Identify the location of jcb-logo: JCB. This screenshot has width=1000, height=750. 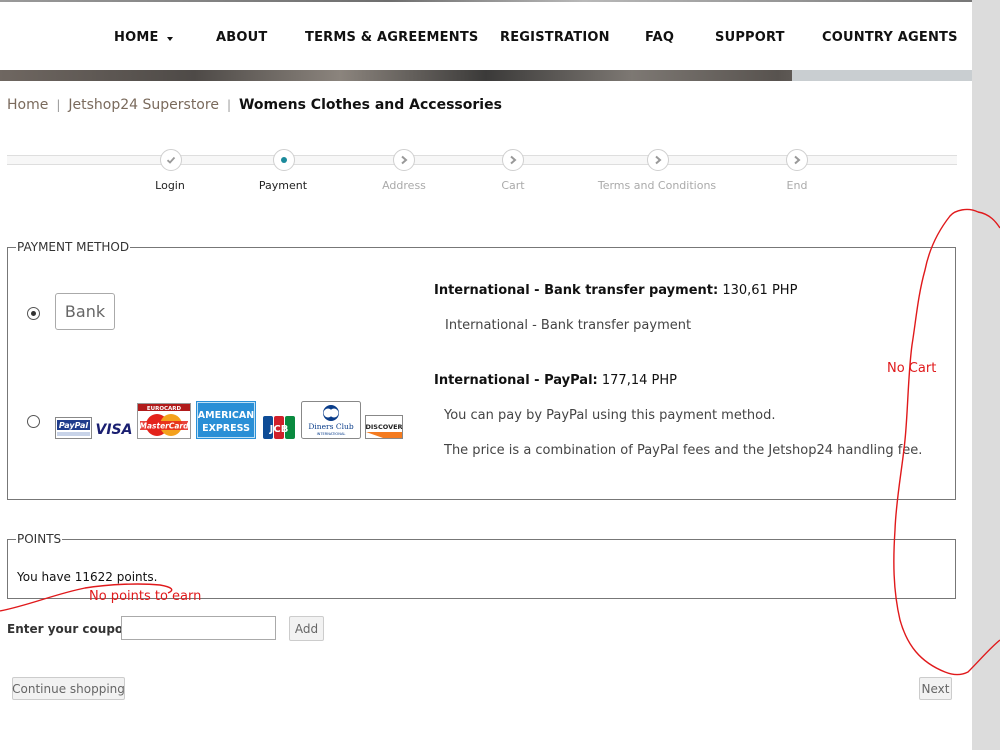
(279, 427).